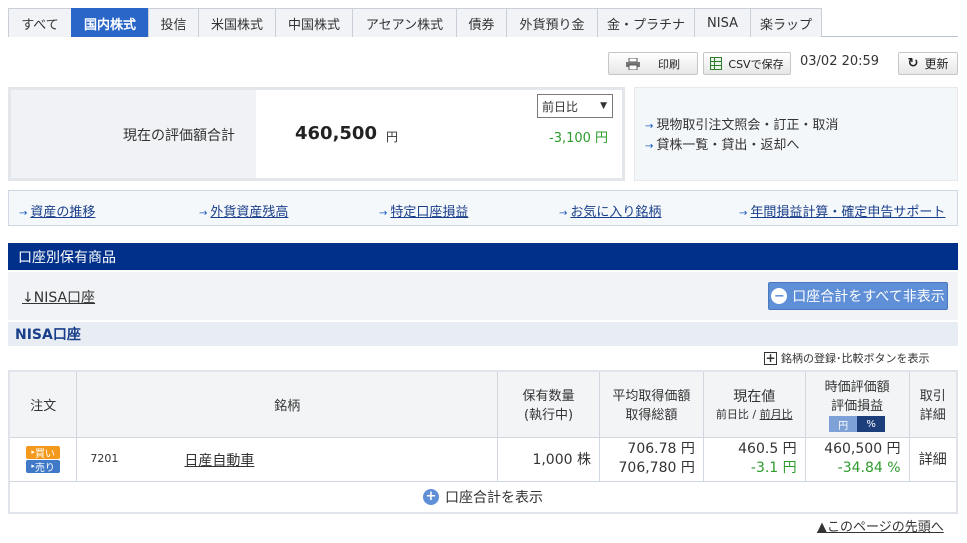 The height and width of the screenshot is (543, 967). Describe the element at coordinates (868, 297) in the screenshot. I see `hide-all-totals-label: 口座合計をすべて非表示` at that location.